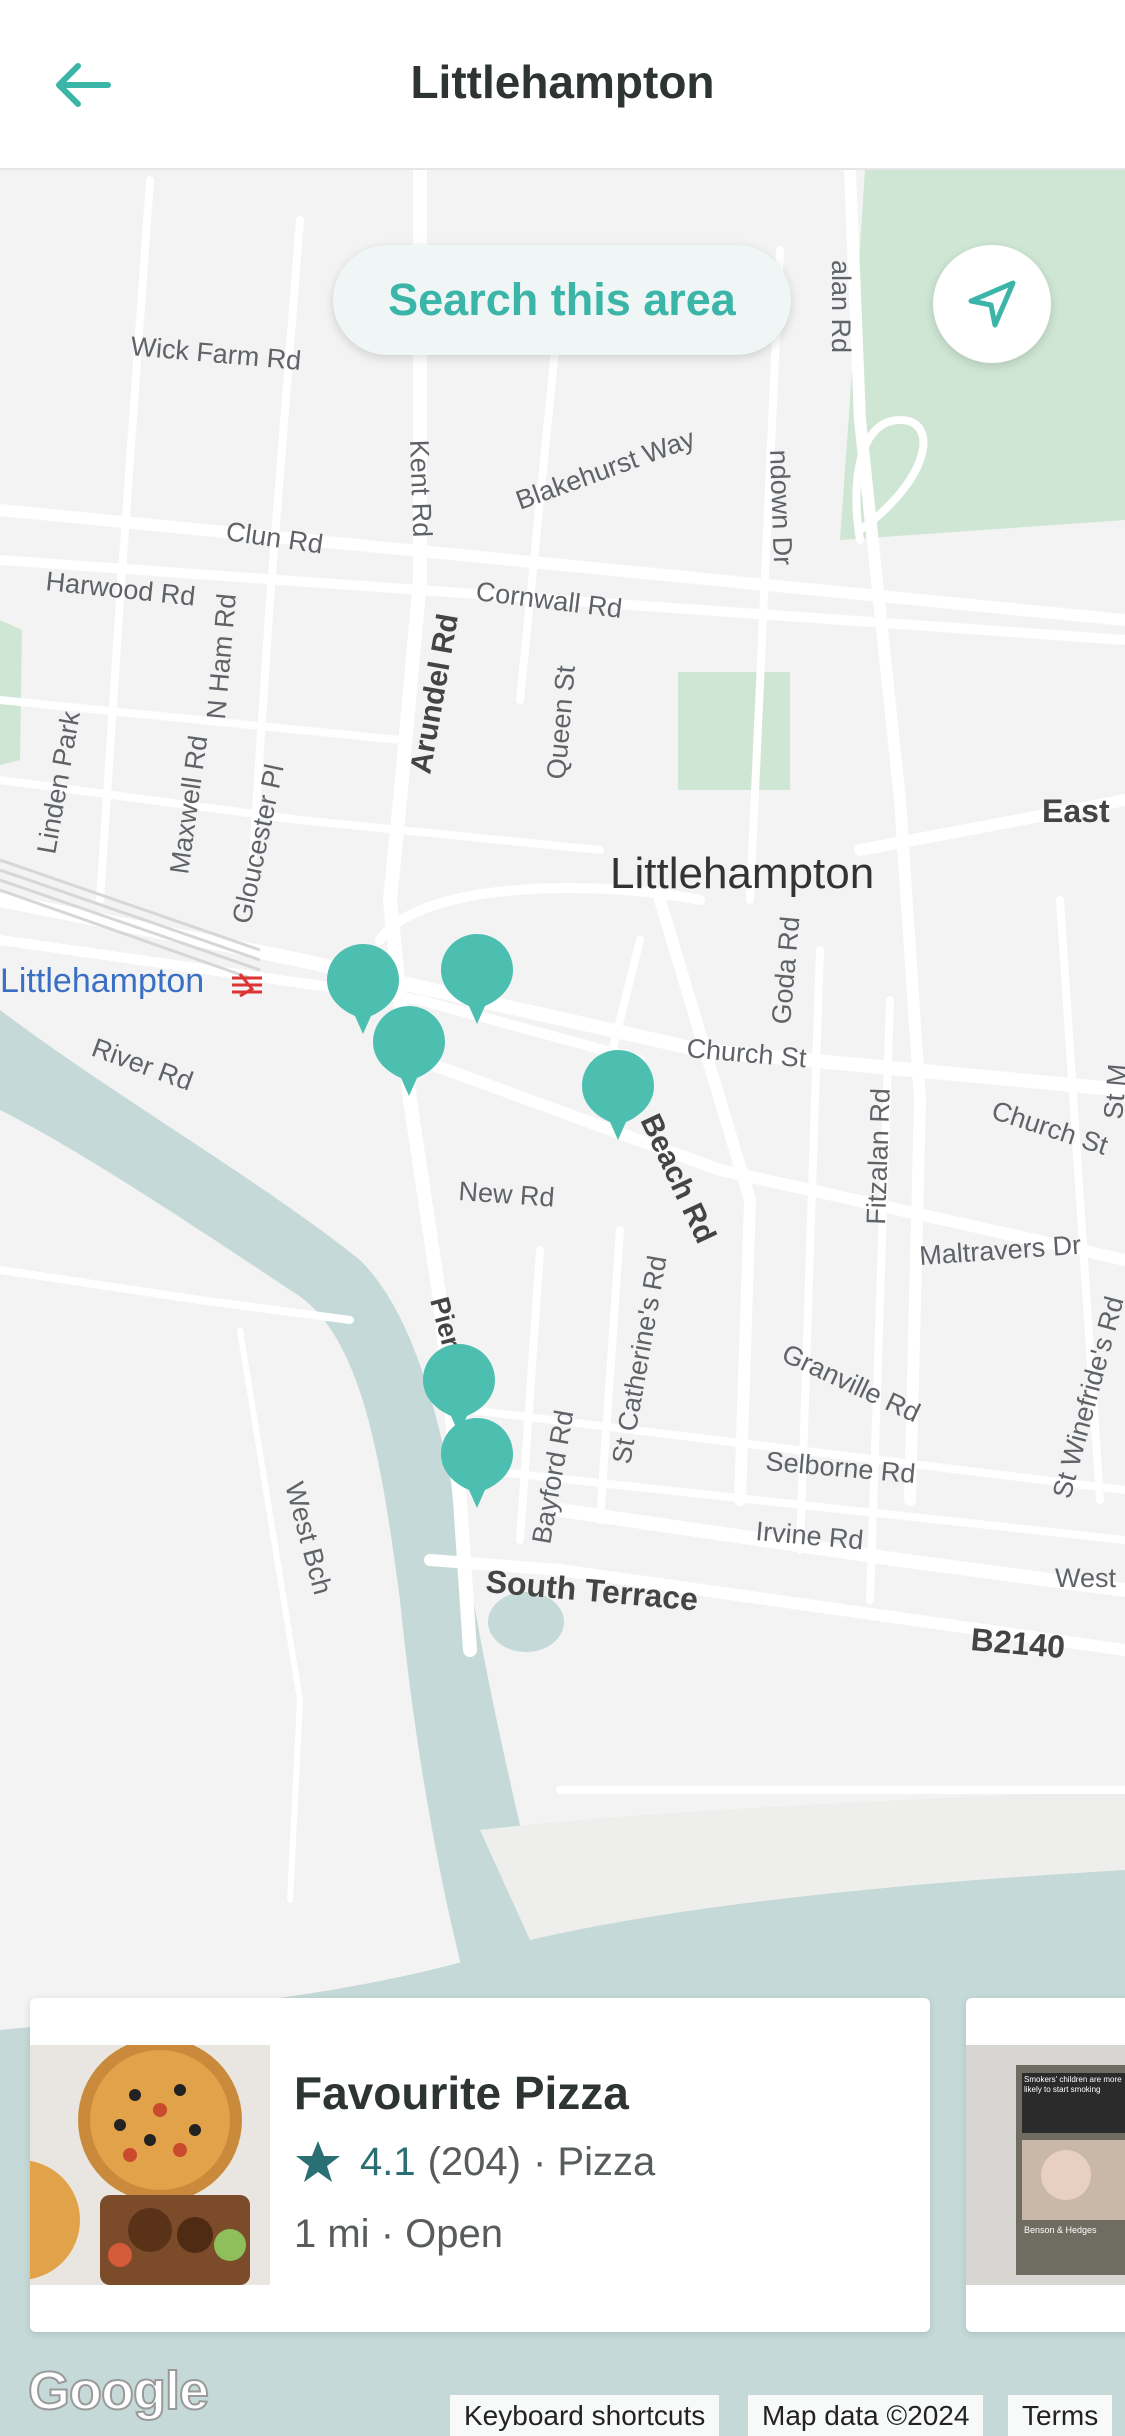 This screenshot has height=2436, width=1125. I want to click on top-app-bar: Littlehampton, so click(562, 85).